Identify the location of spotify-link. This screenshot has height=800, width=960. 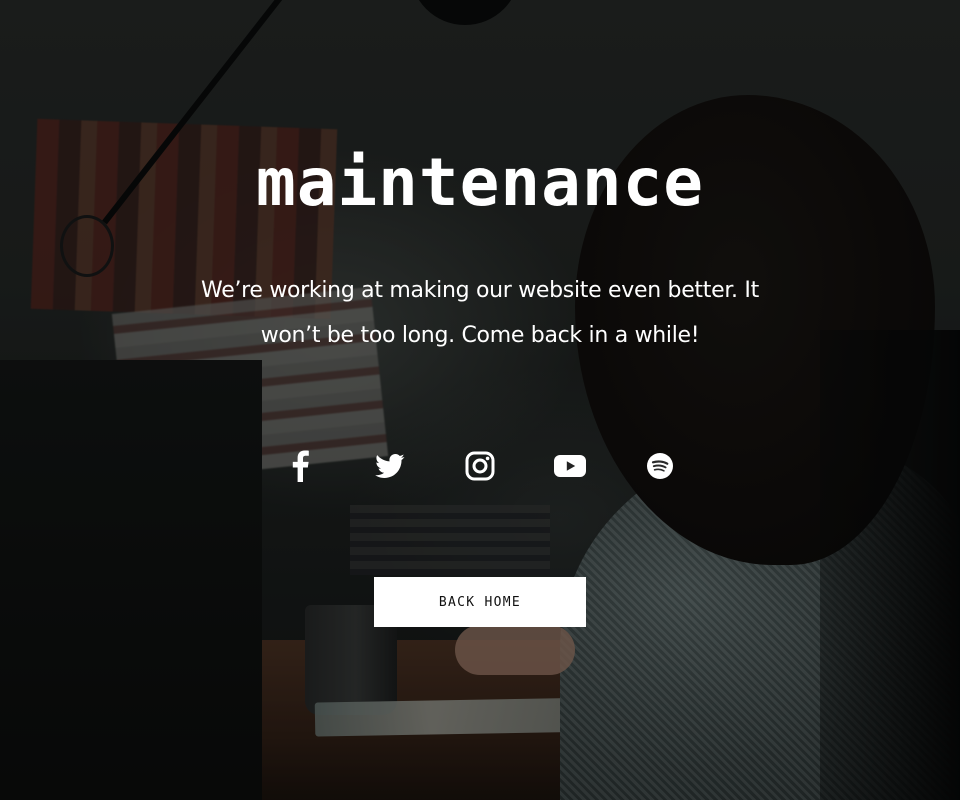
(660, 466).